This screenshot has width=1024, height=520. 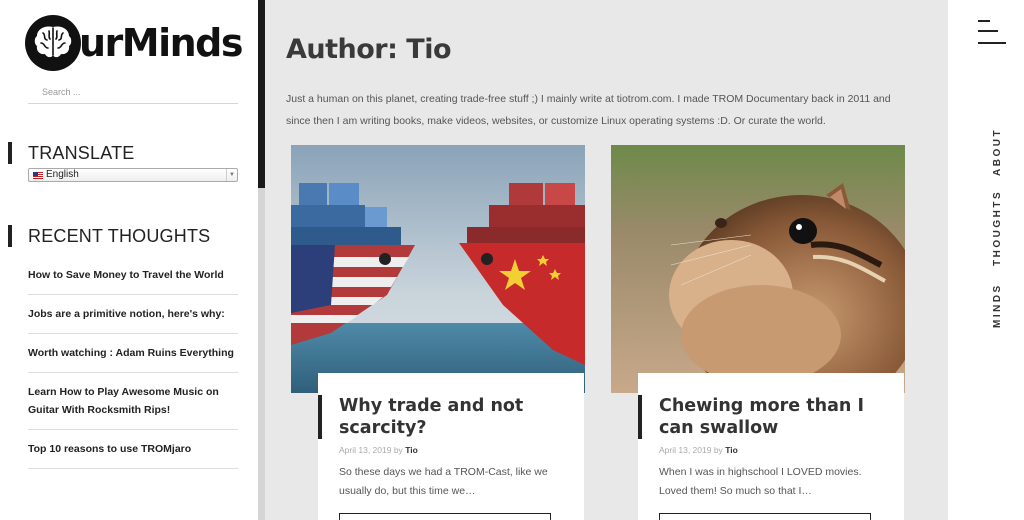 I want to click on menu-icon, so click(x=992, y=32).